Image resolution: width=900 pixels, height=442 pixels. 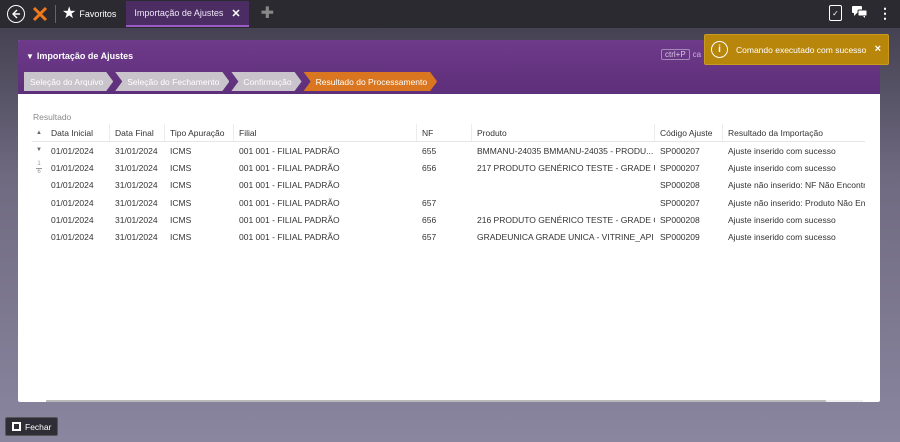 I want to click on shortcut-hint: ctrl+P ca, so click(x=681, y=54).